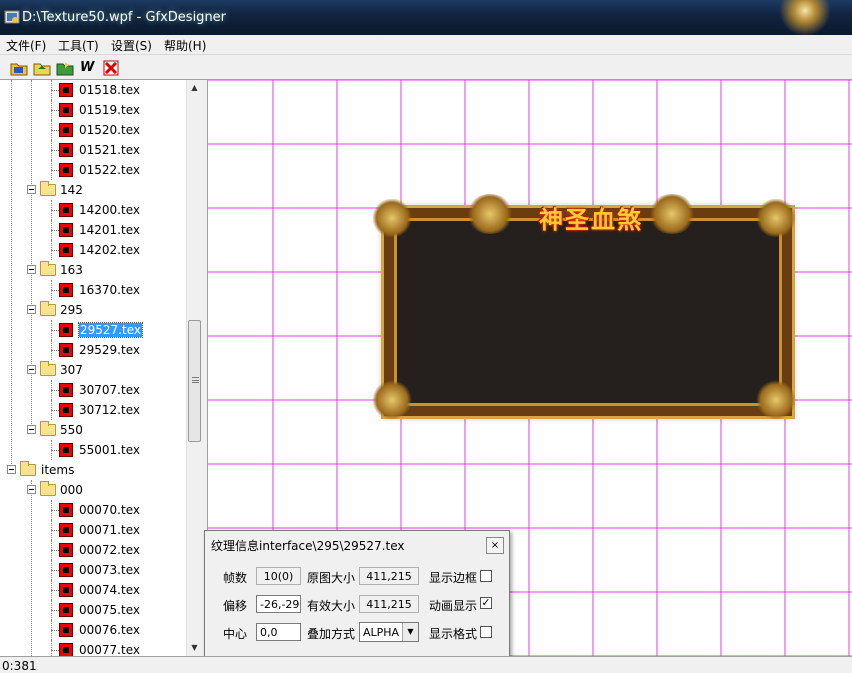 The height and width of the screenshot is (673, 852). Describe the element at coordinates (109, 170) in the screenshot. I see `tree-item-label: 01522.tex` at that location.